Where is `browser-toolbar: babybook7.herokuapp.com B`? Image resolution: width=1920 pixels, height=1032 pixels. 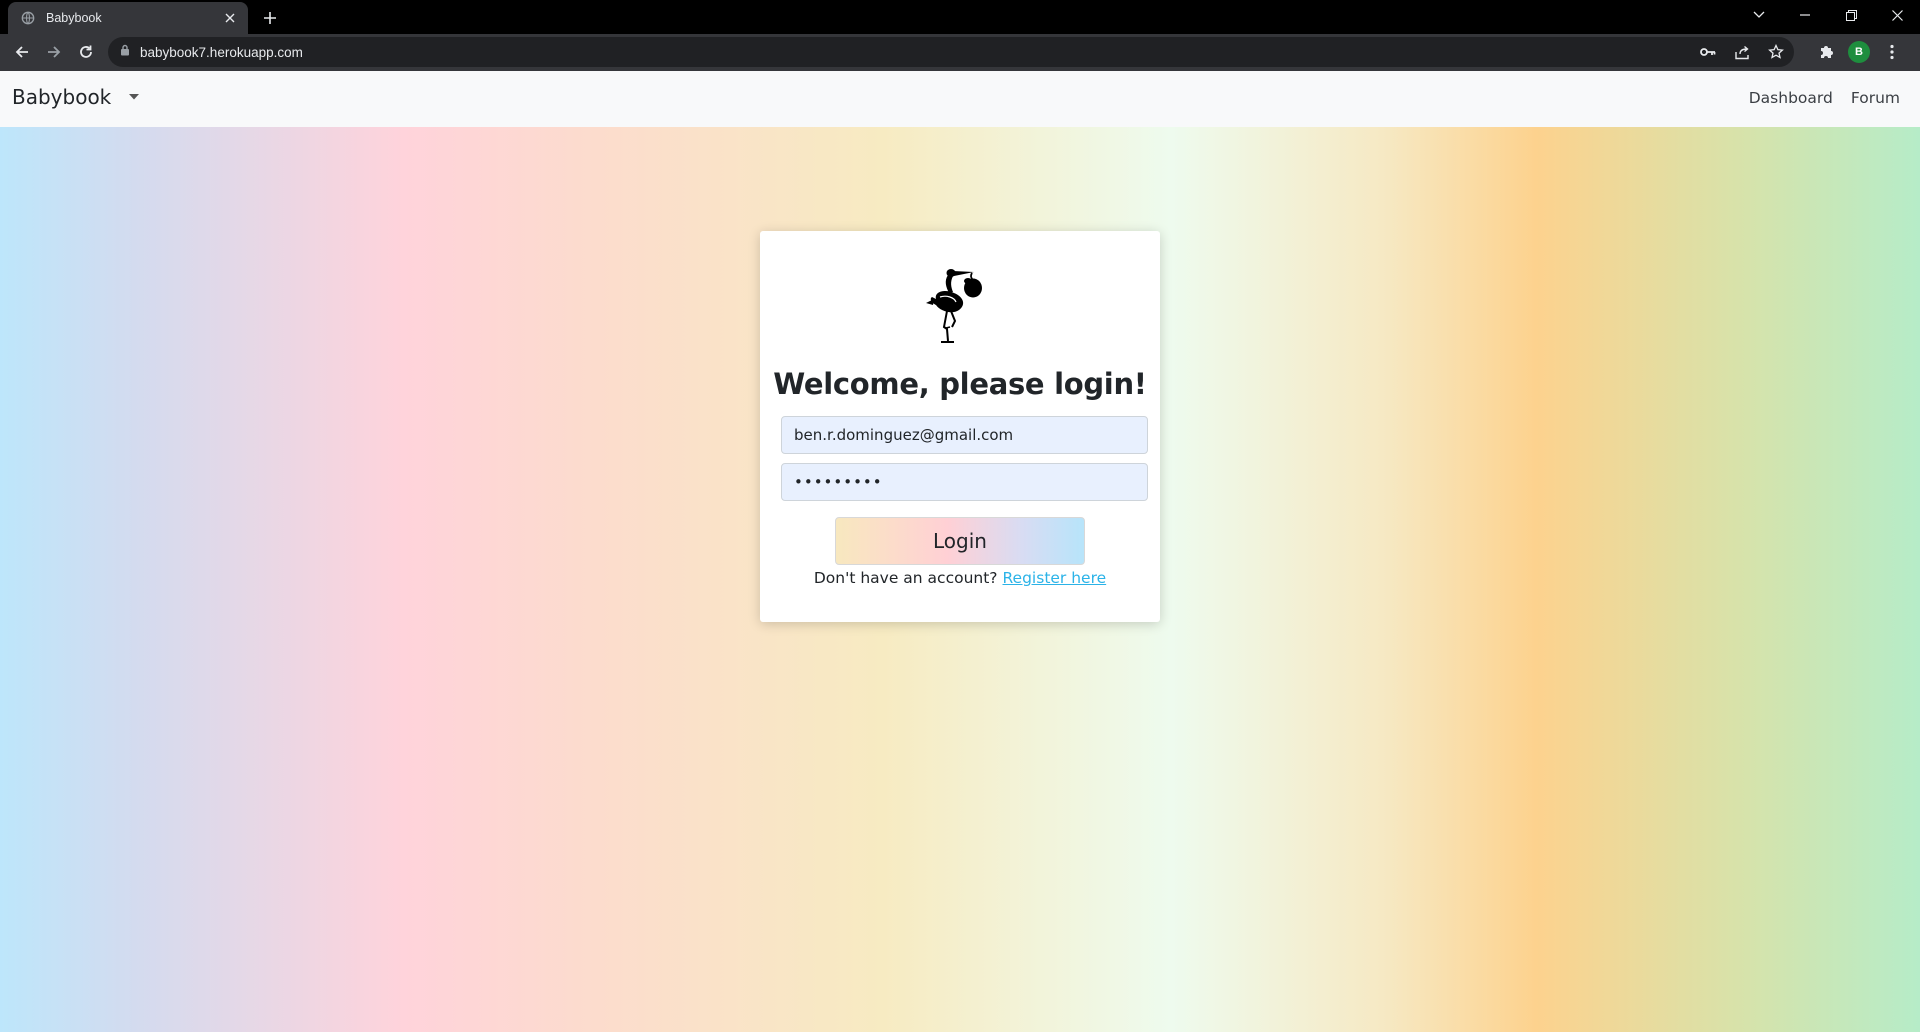
browser-toolbar: babybook7.herokuapp.com B is located at coordinates (960, 52).